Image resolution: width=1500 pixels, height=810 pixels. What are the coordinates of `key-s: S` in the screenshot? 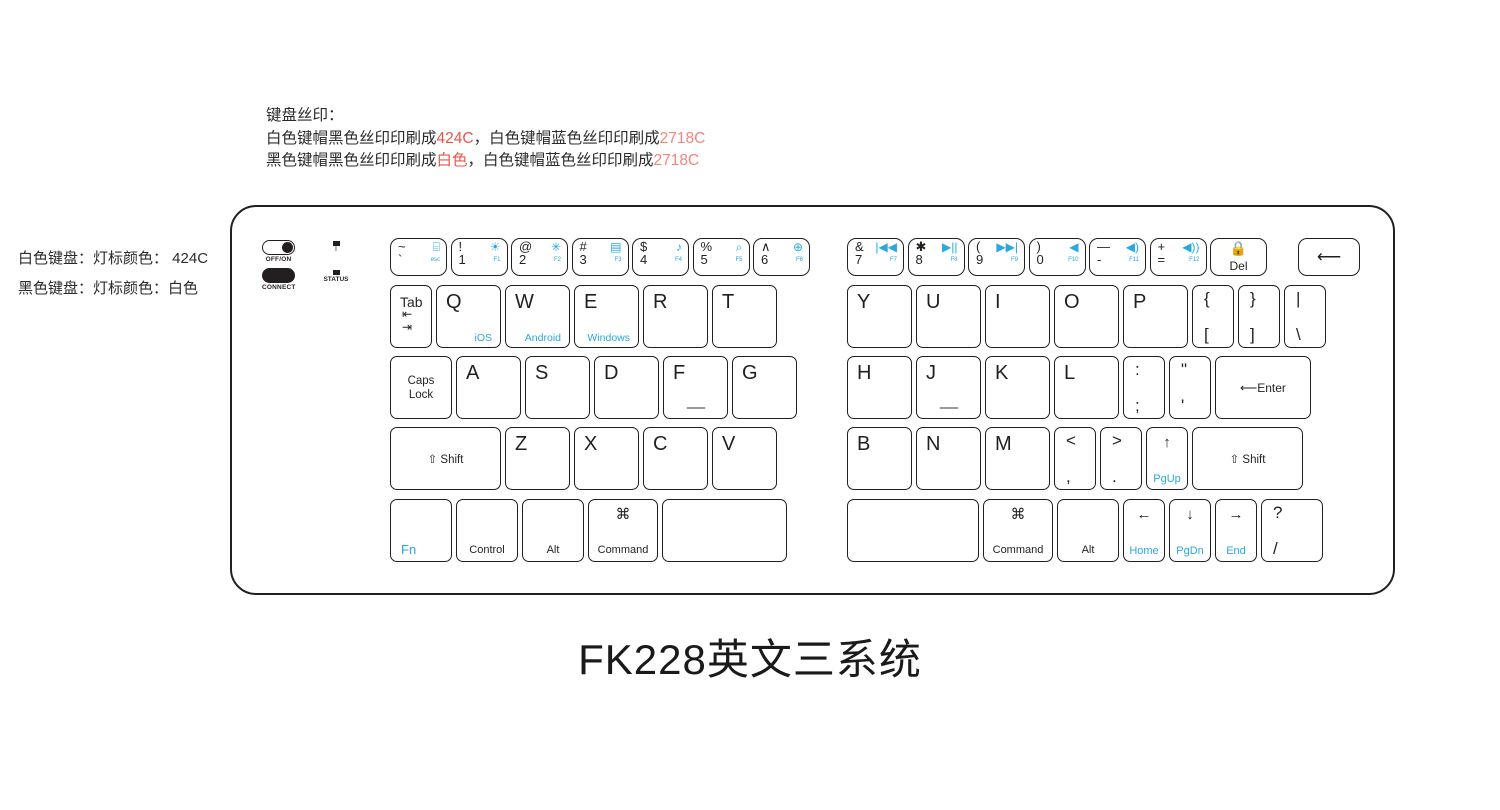 It's located at (557, 387).